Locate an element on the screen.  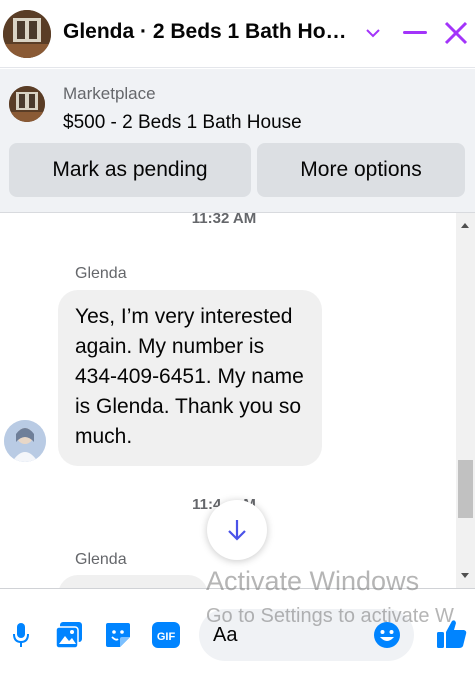
close-icon is located at coordinates (456, 33).